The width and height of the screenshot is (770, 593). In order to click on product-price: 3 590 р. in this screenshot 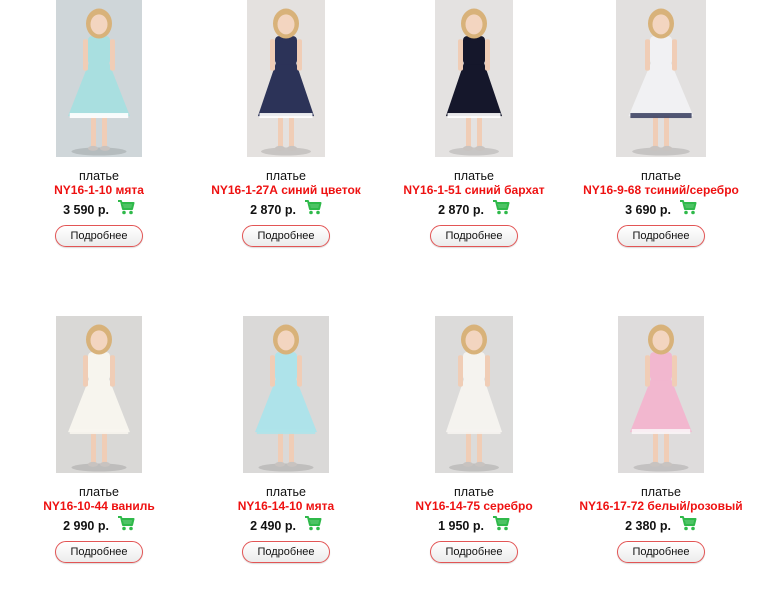, I will do `click(86, 210)`.